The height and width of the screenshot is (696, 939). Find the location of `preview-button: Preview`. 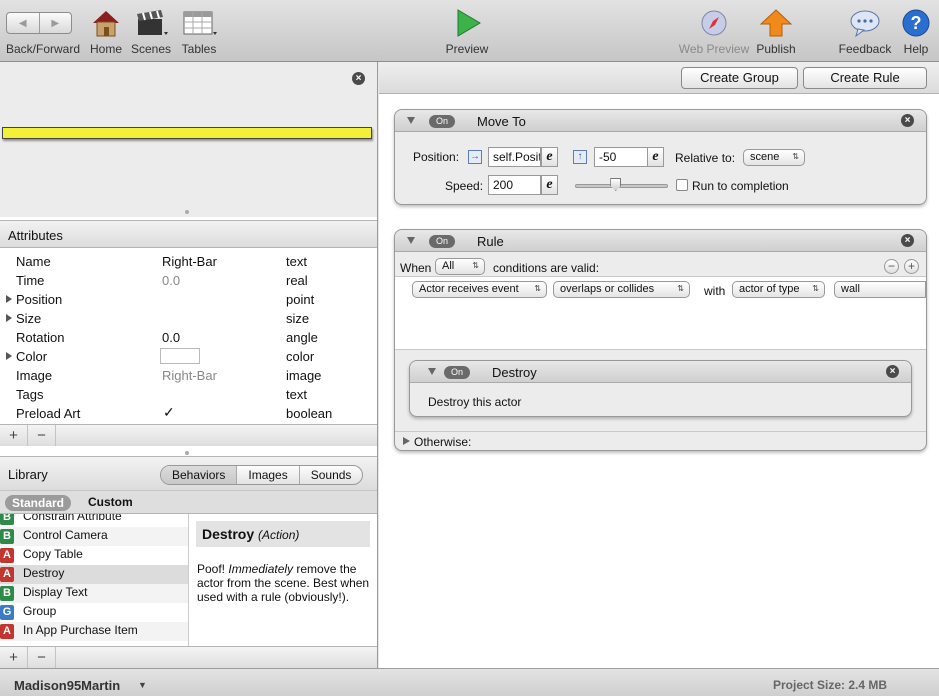

preview-button: Preview is located at coordinates (467, 34).